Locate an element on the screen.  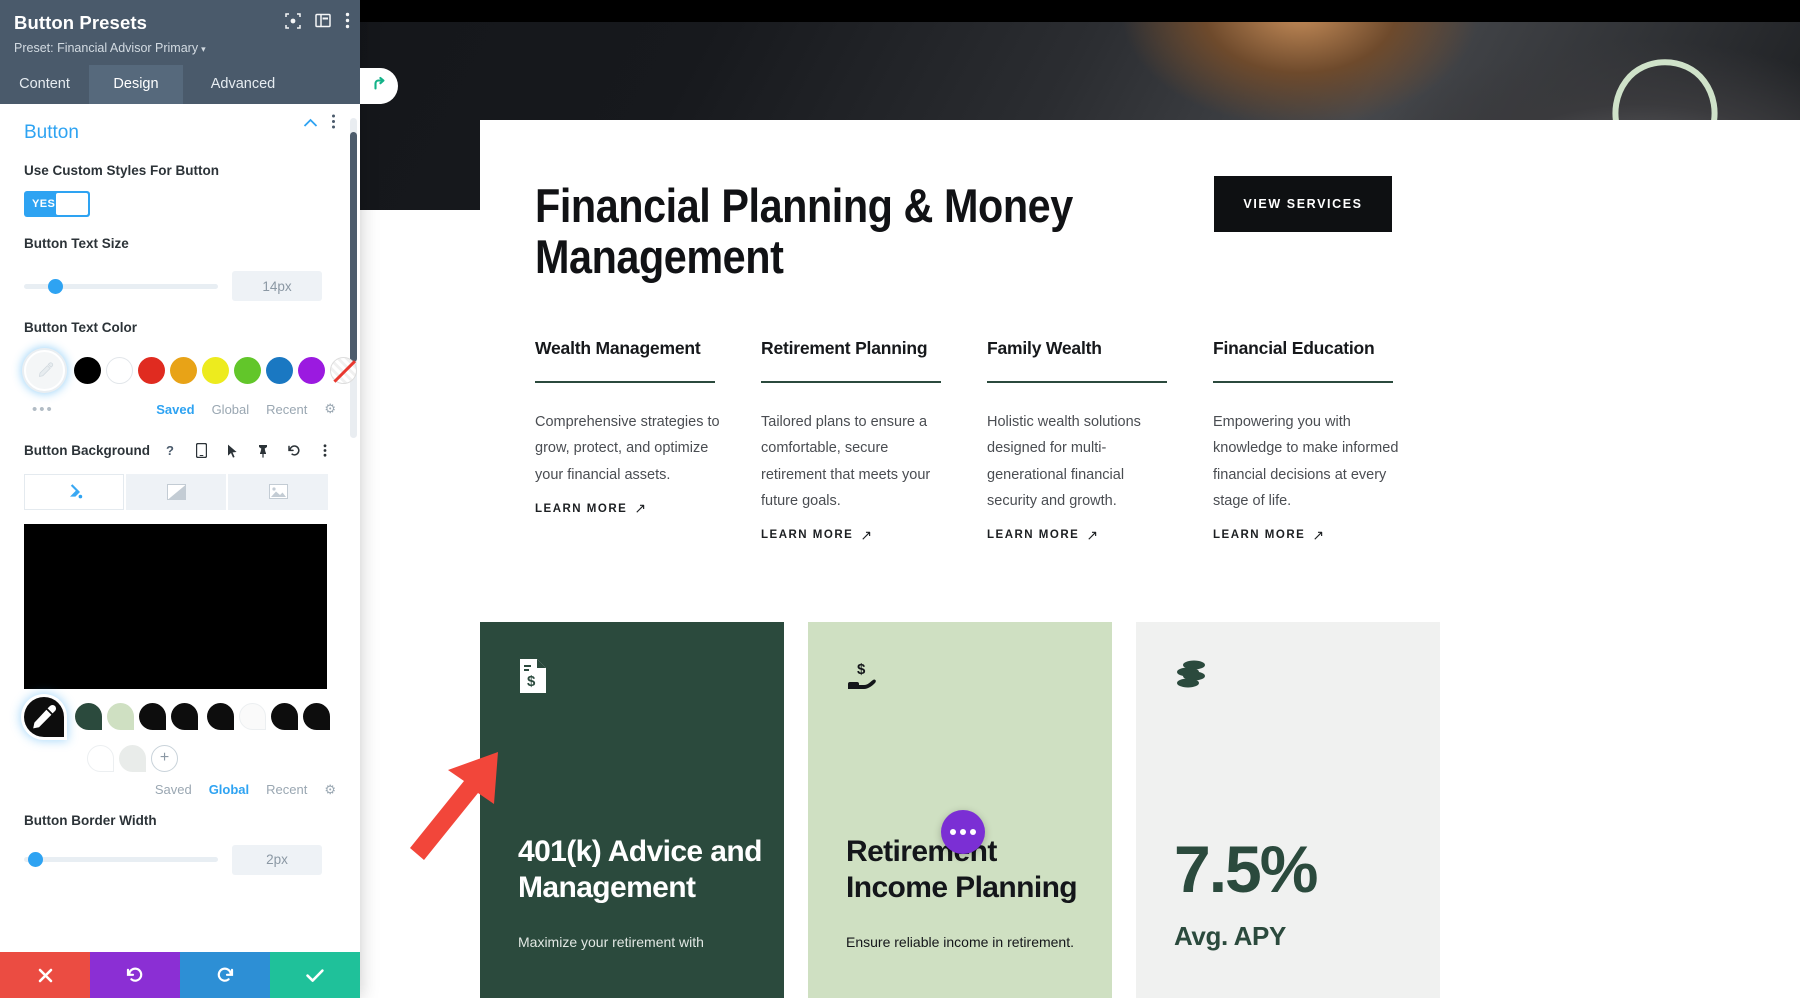
color-swatch-none is located at coordinates (343, 370).